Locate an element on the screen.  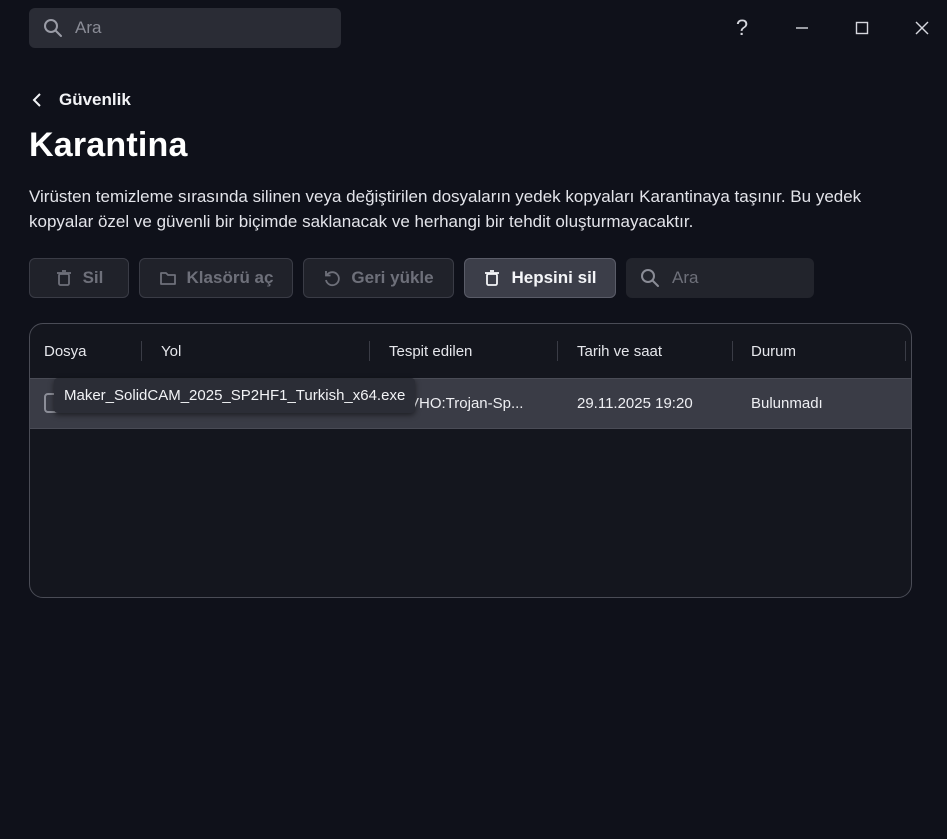
title-bar: Ara ? is located at coordinates (473, 28).